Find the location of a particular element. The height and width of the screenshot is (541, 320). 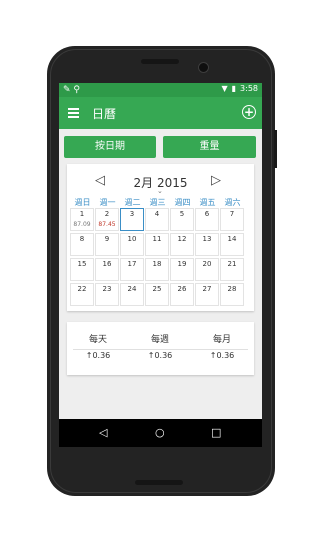

recent-apps-icon: □ is located at coordinates (216, 432).